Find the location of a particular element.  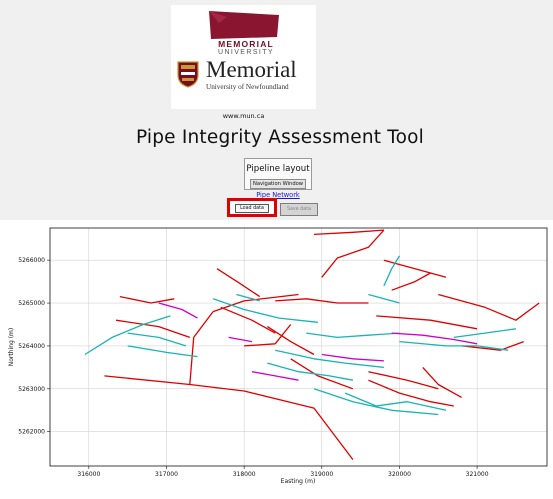

logo-subtitle: University of Newfoundland is located at coordinates (247, 87).